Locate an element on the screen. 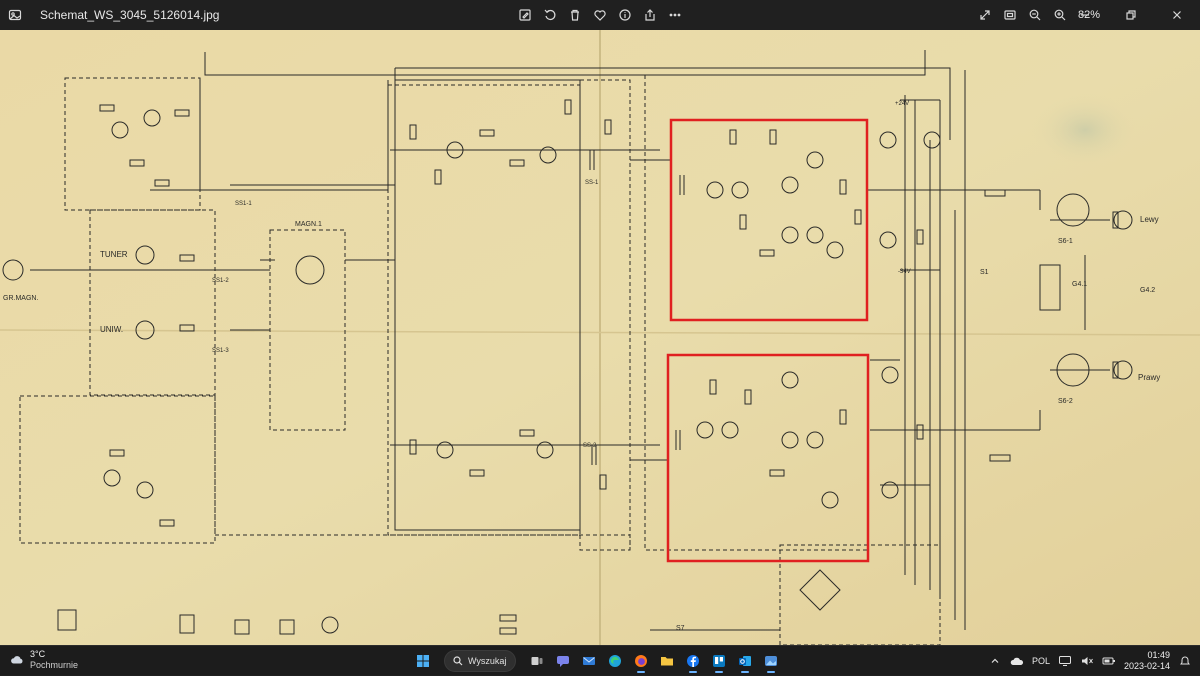 This screenshot has width=1200, height=676. search-label: Wyszukaj is located at coordinates (487, 661).